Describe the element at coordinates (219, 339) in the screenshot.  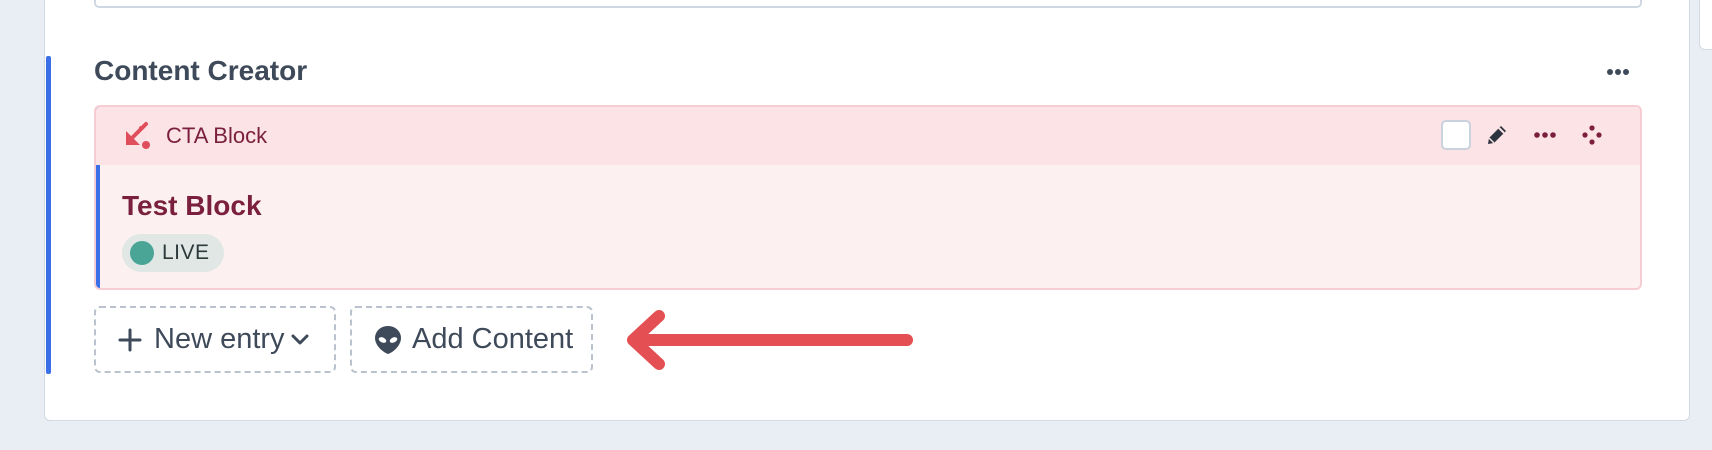
I see `new-entry-label: New entry` at that location.